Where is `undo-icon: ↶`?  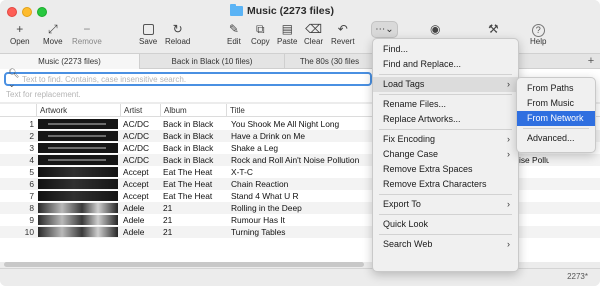
undo-icon: ↶ is located at coordinates (342, 29).